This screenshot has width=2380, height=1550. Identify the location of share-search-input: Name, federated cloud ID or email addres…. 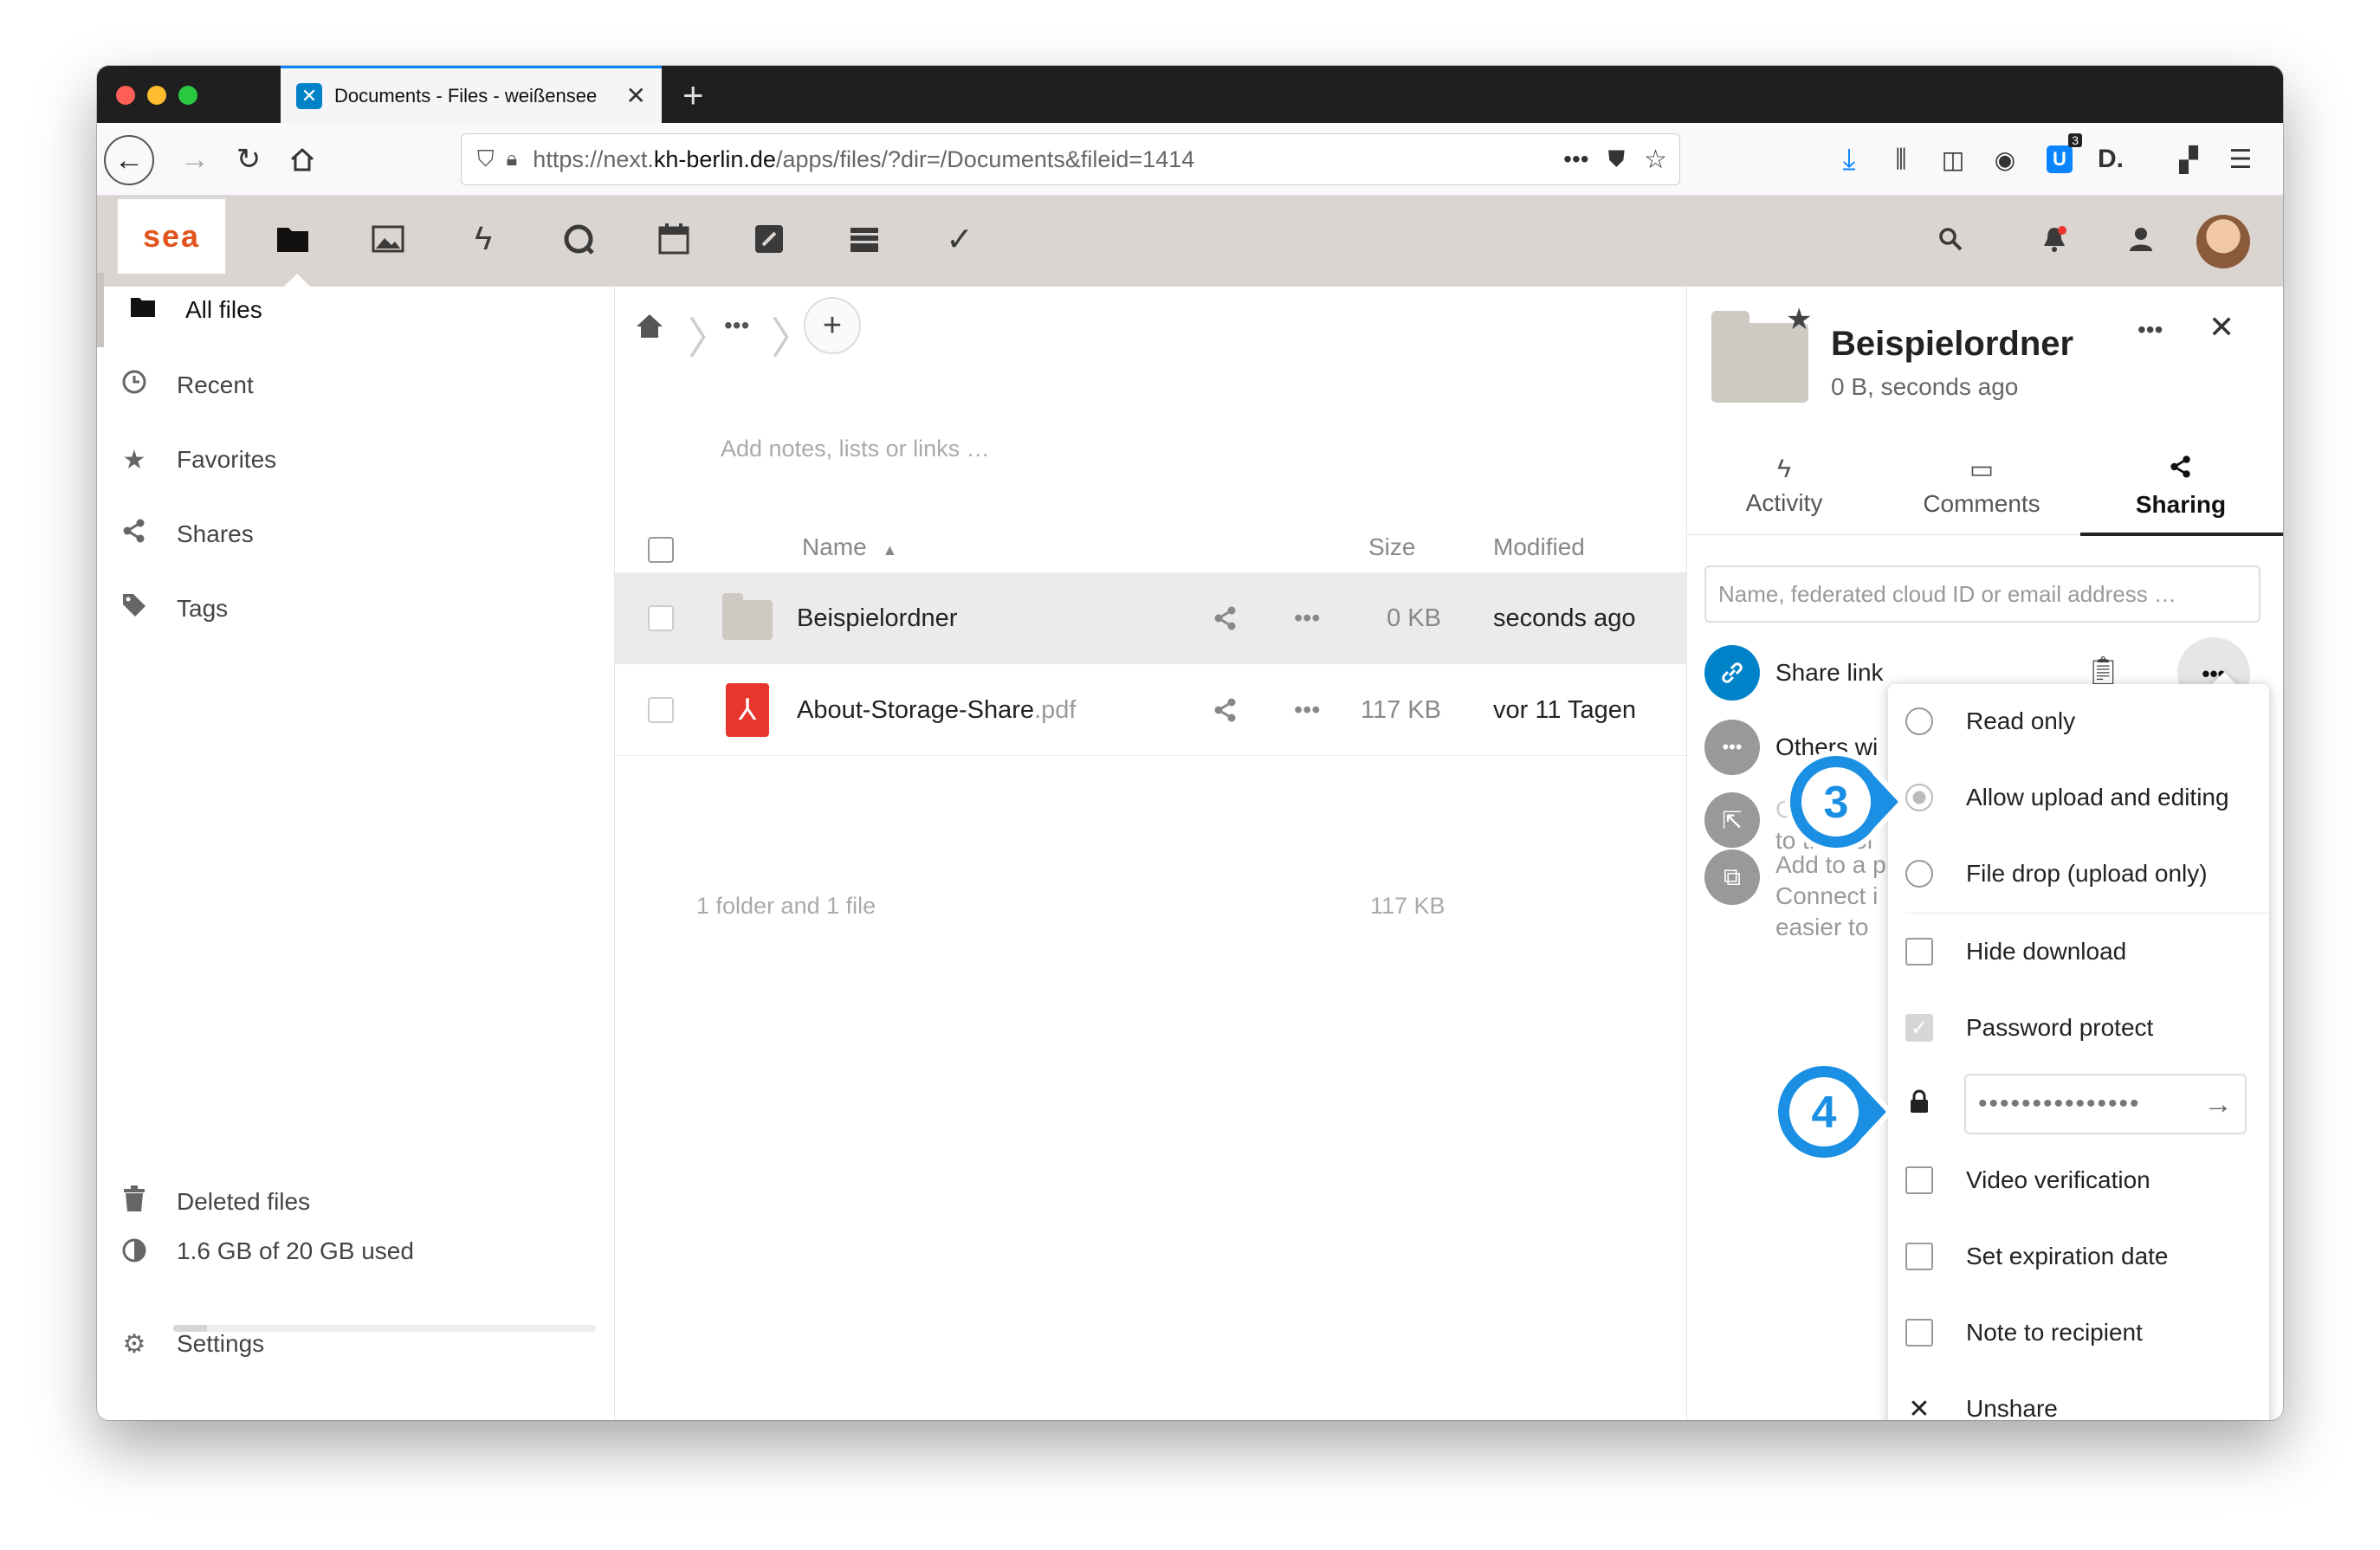
(1982, 594).